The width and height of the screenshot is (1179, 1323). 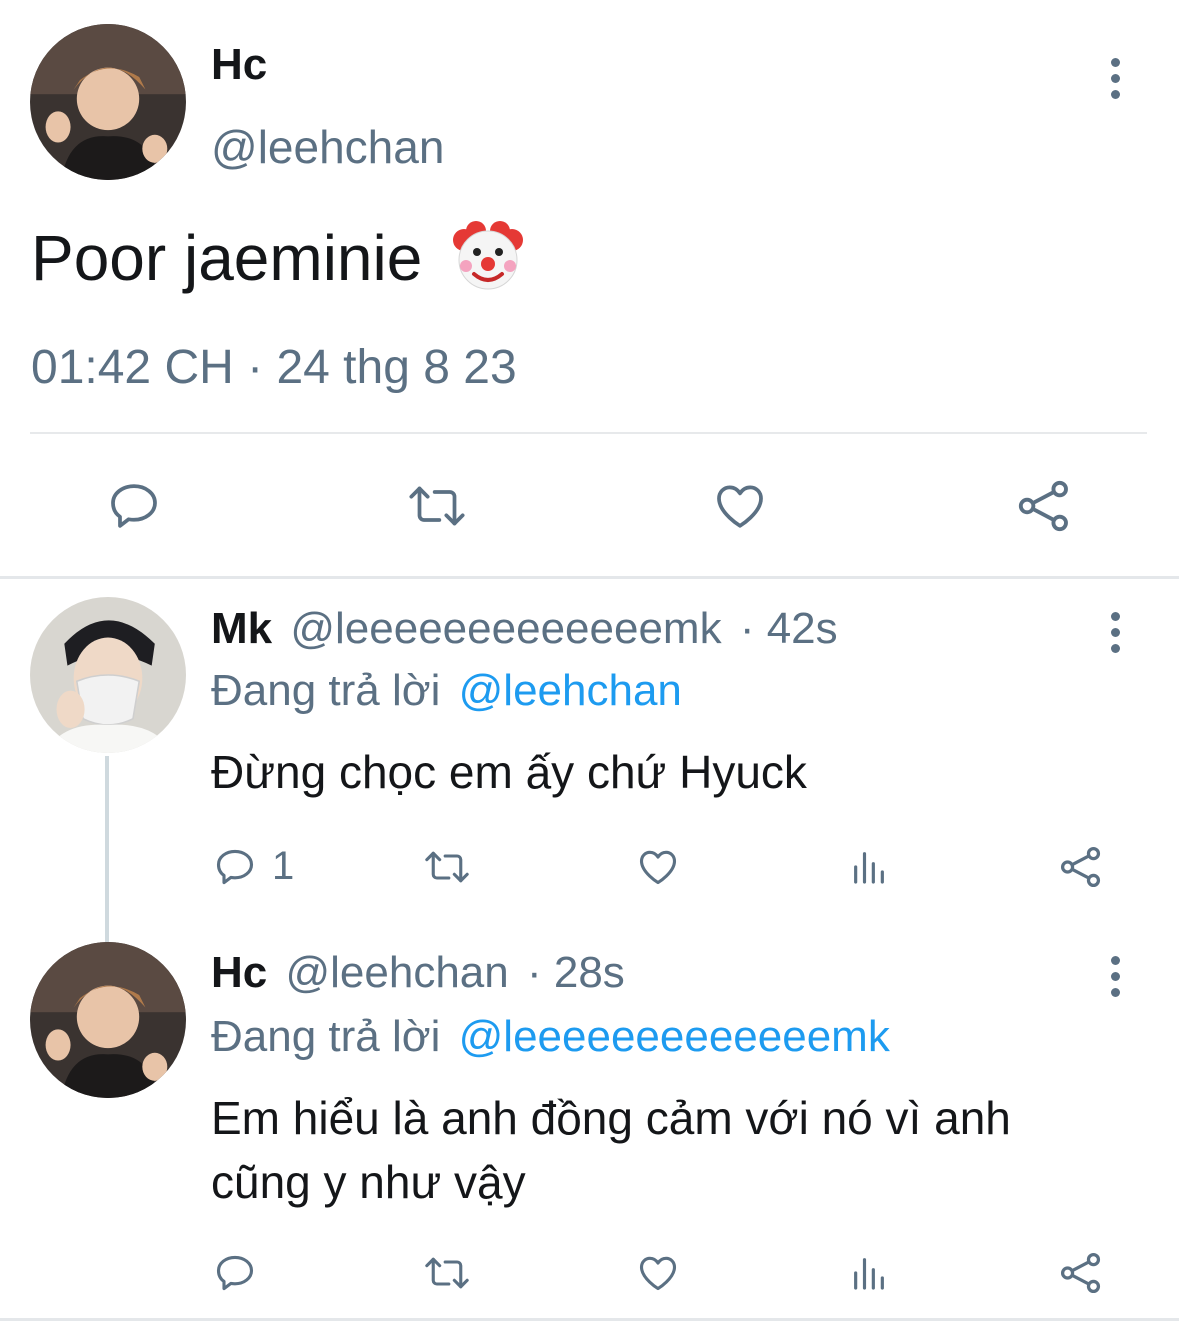 What do you see at coordinates (674, 1036) in the screenshot?
I see `reply2-replying-link: @leeeeeeeeeeeeemk` at bounding box center [674, 1036].